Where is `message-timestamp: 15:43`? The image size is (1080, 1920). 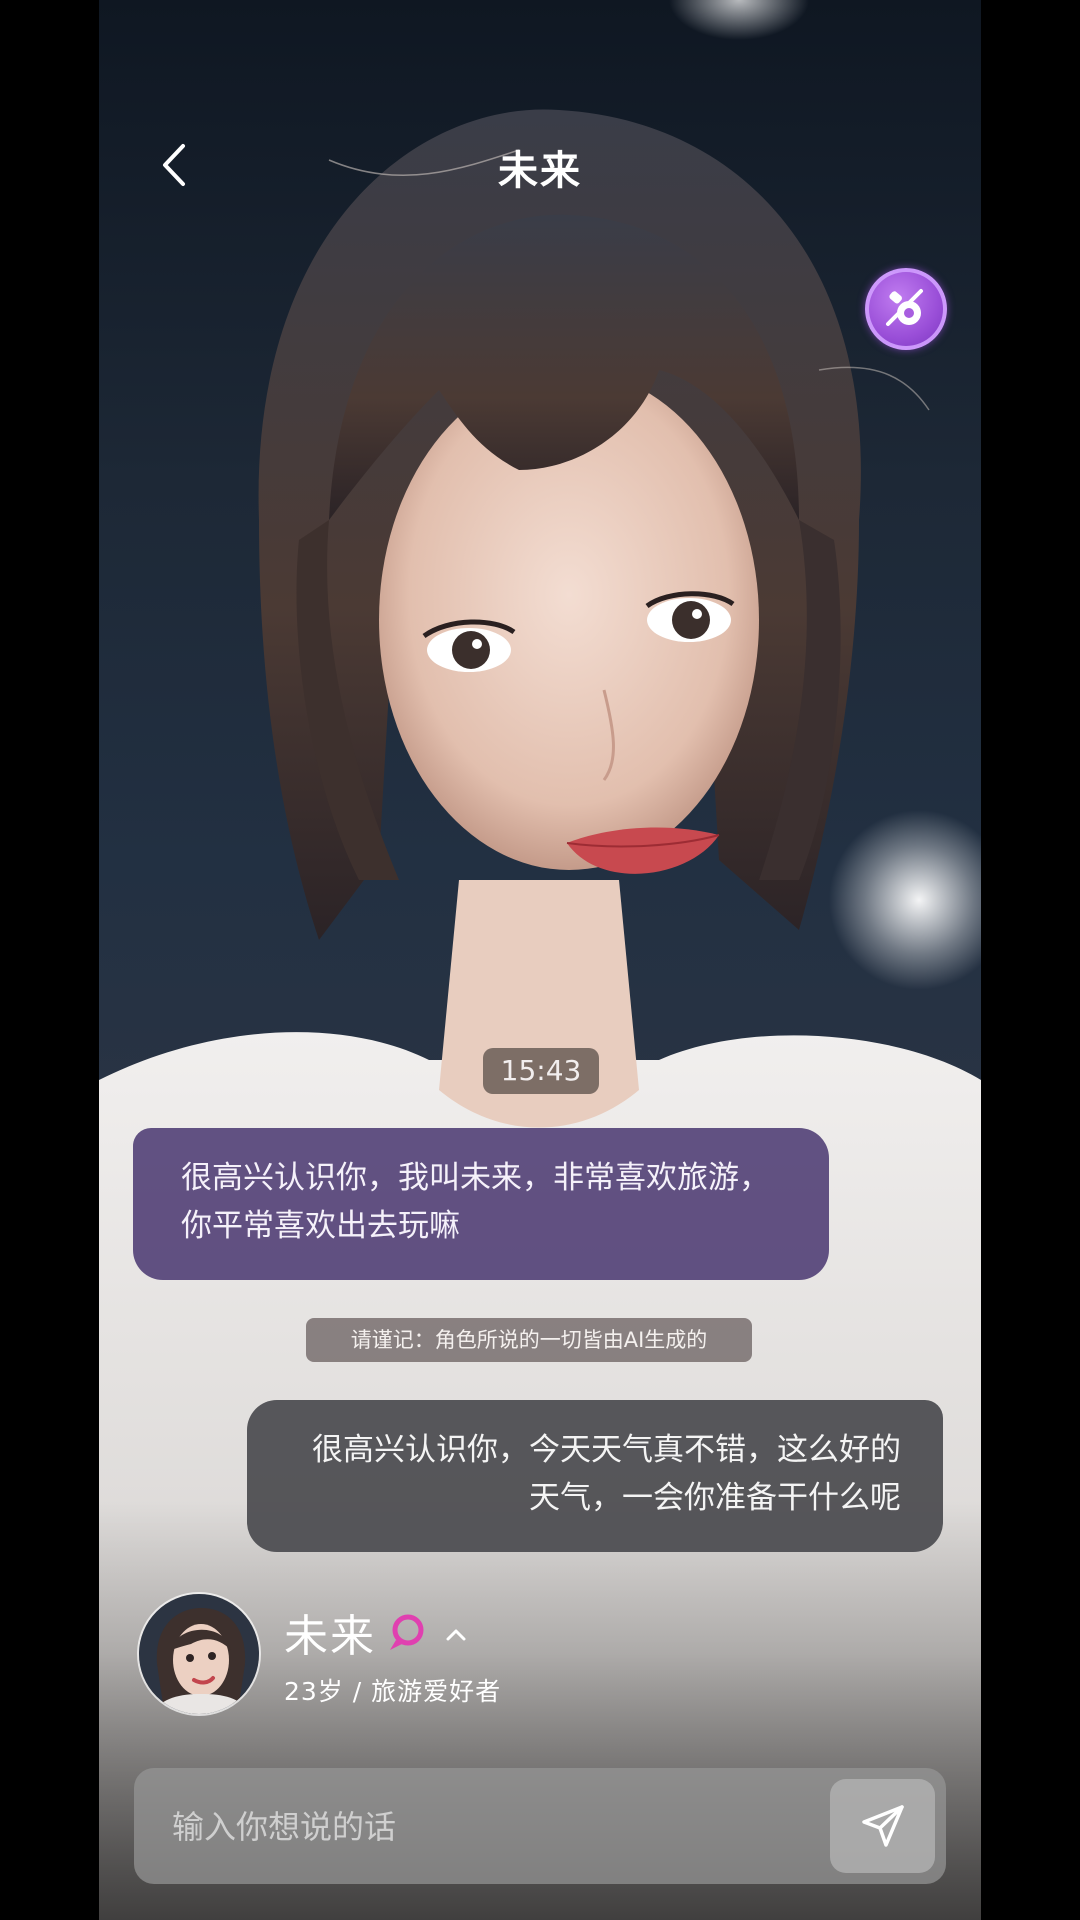
message-timestamp: 15:43 is located at coordinates (541, 1071).